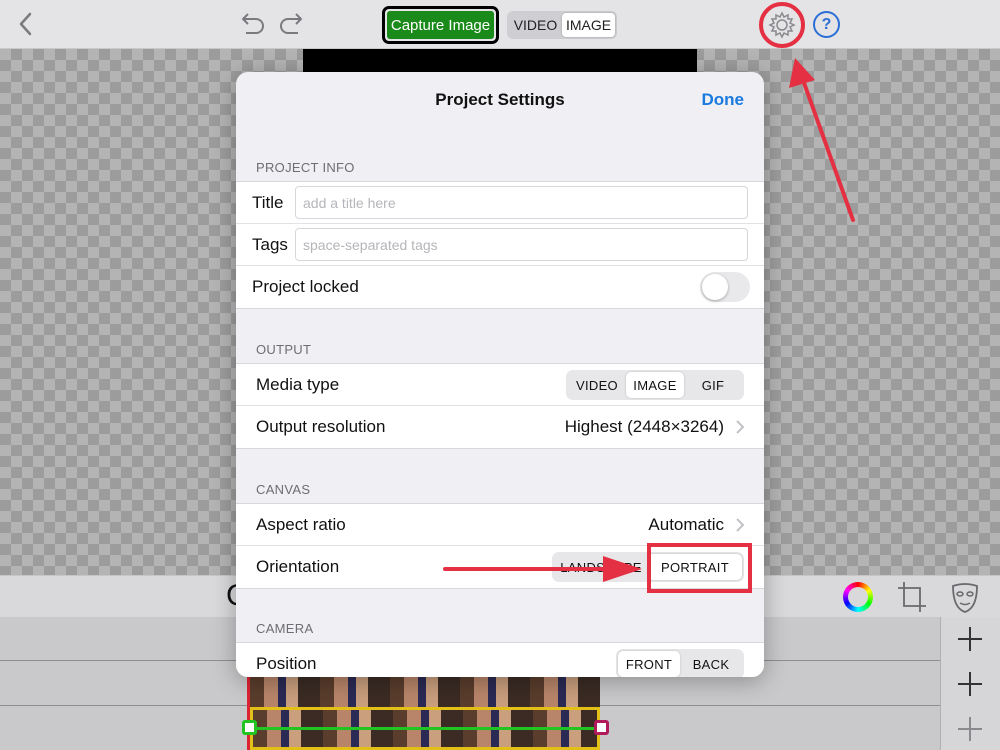  I want to click on mode-segmented-control: VIDEO IMAGE, so click(562, 25).